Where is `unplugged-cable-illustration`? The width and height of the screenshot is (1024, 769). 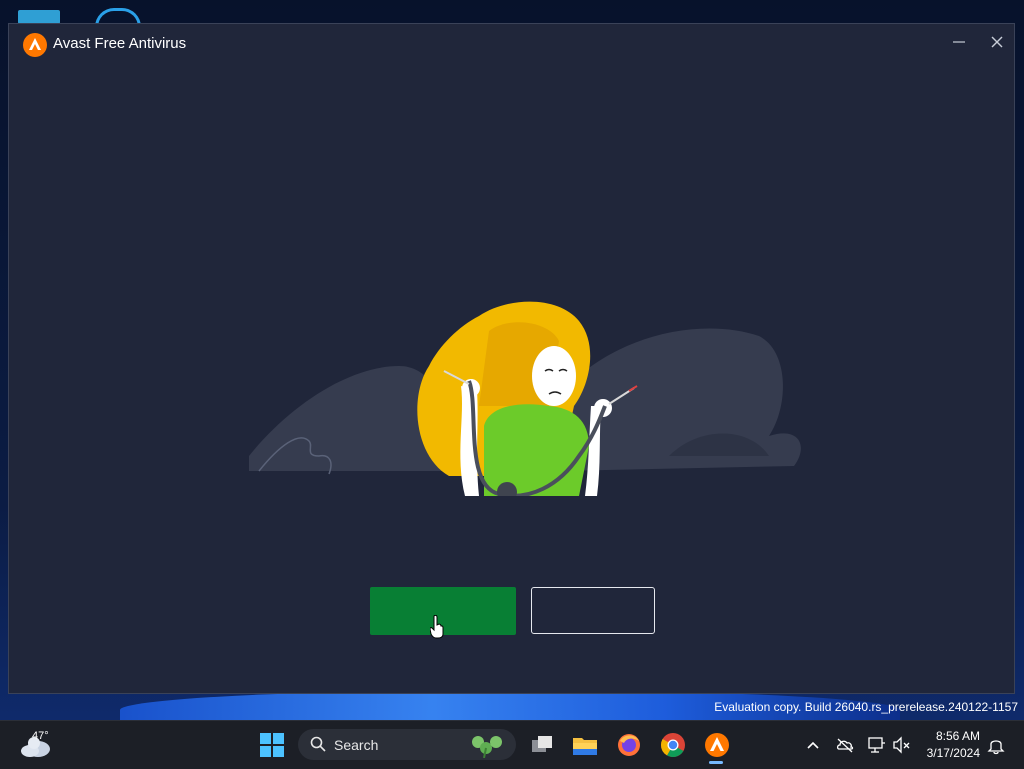
unplugged-cable-illustration is located at coordinates (525, 398).